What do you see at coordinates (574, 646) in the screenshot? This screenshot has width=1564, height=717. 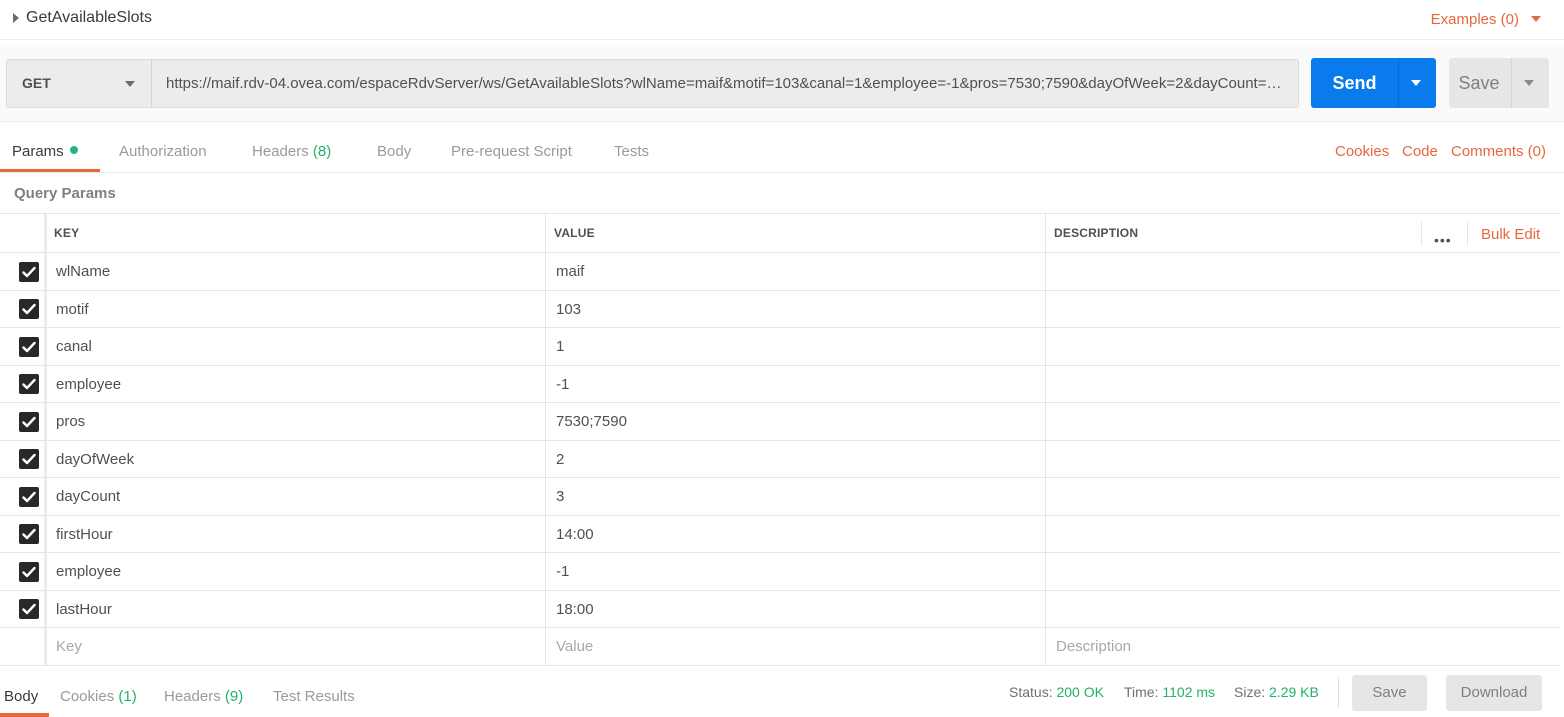 I see `new-value-input: Value` at bounding box center [574, 646].